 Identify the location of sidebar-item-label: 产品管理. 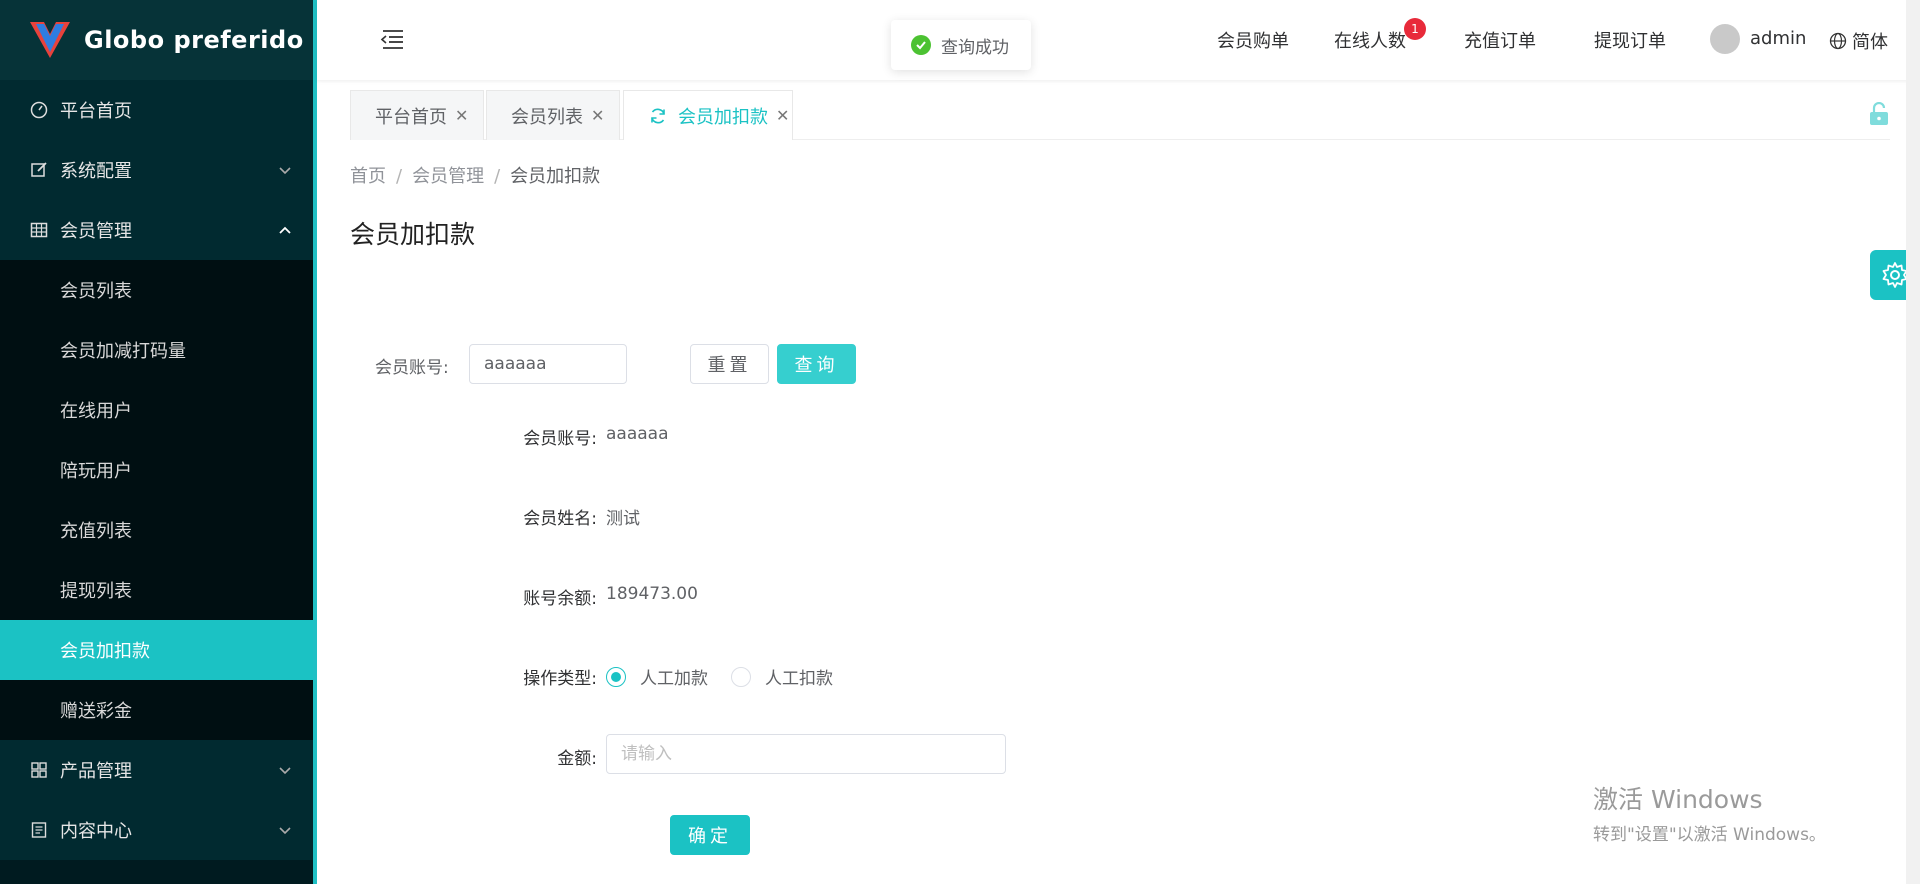
(96, 771).